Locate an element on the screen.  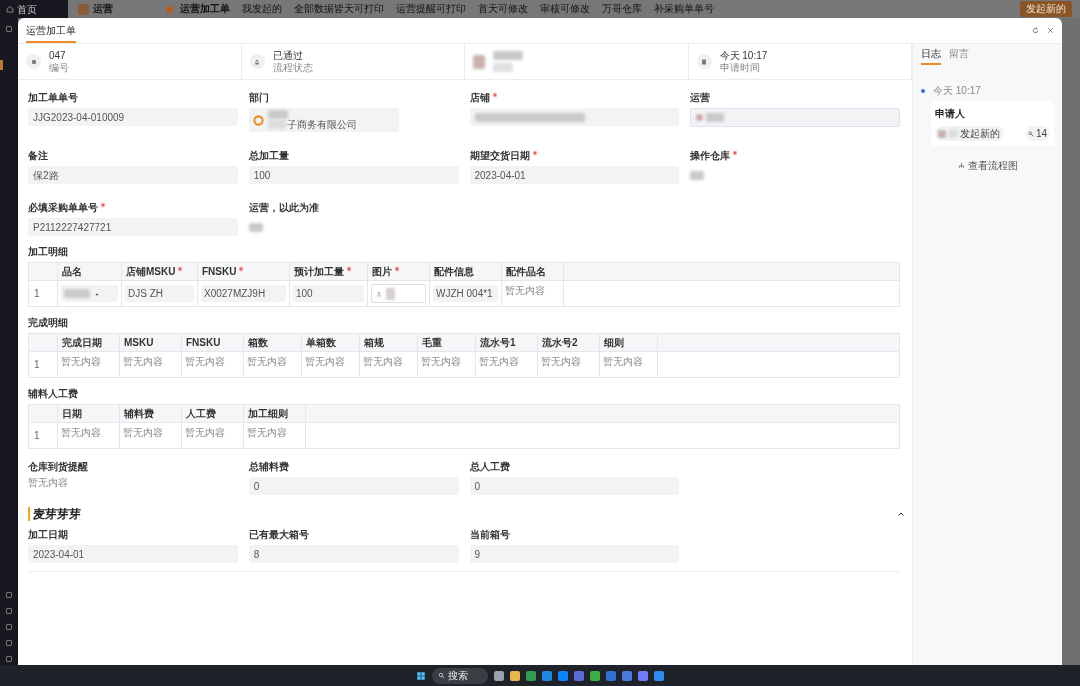
taskbar-search: 搜索 is located at coordinates (460, 675).